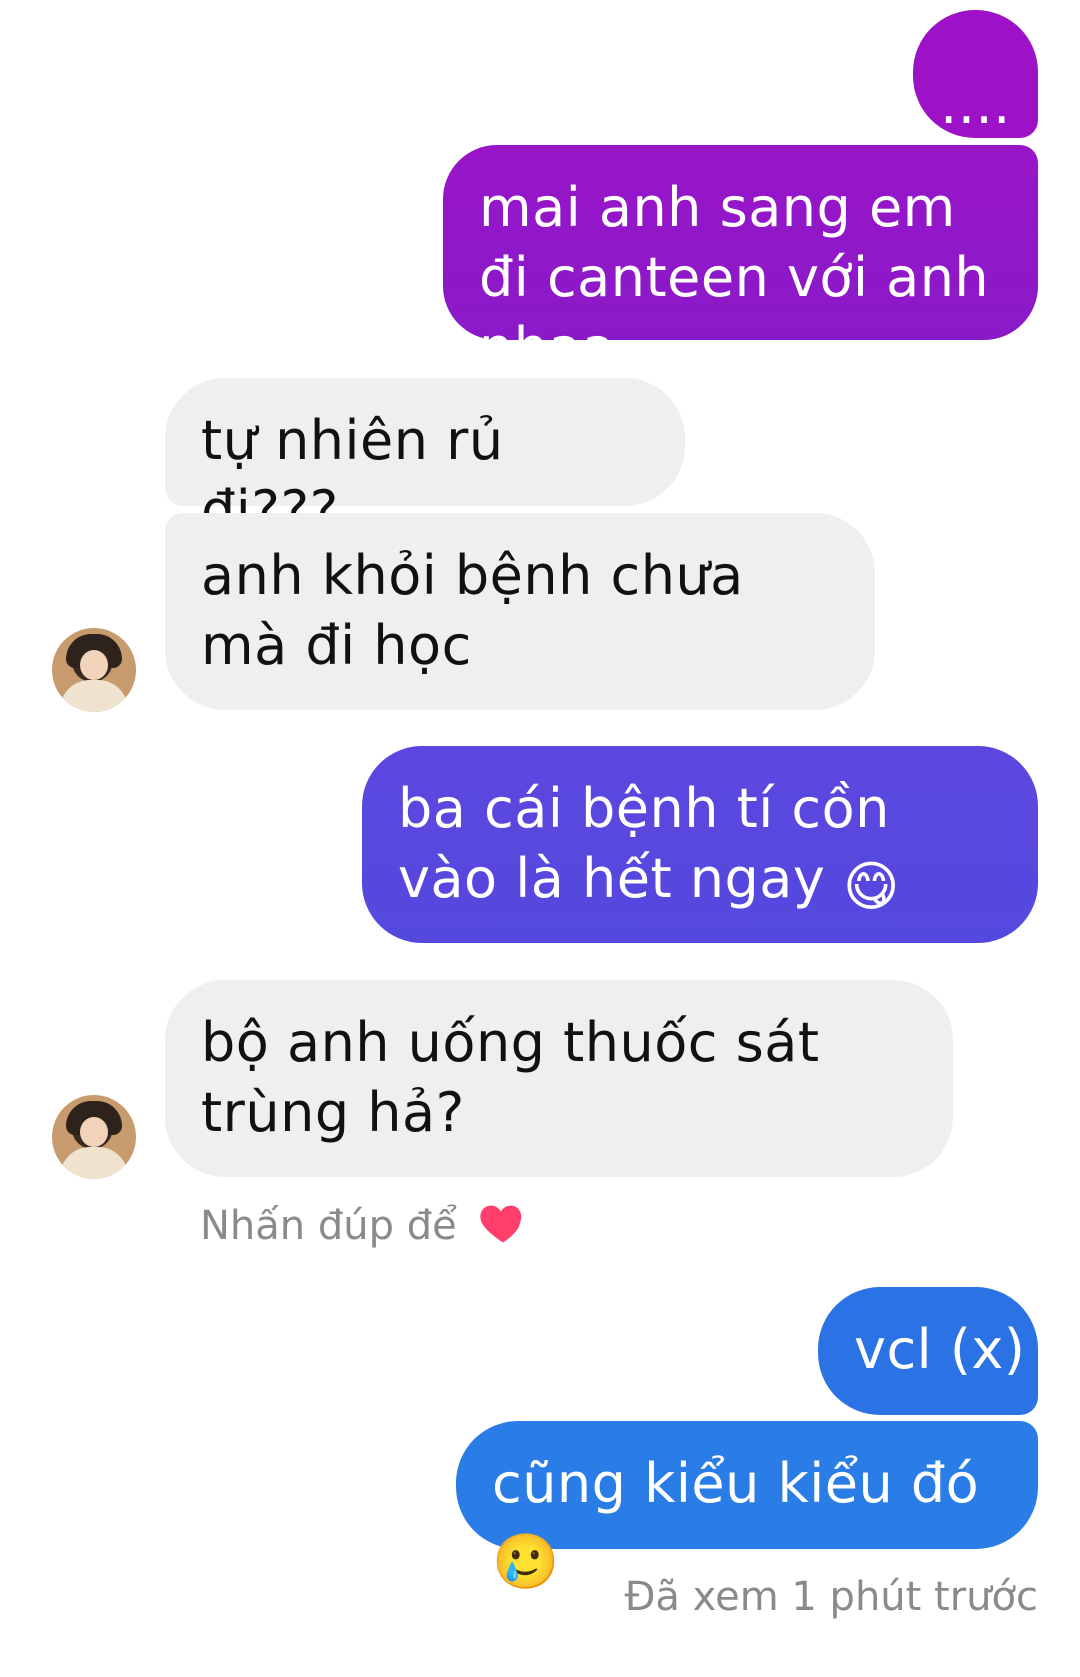 This screenshot has width=1080, height=1677. Describe the element at coordinates (328, 1226) in the screenshot. I see `double-tap-text: Nhấn đúp để` at that location.